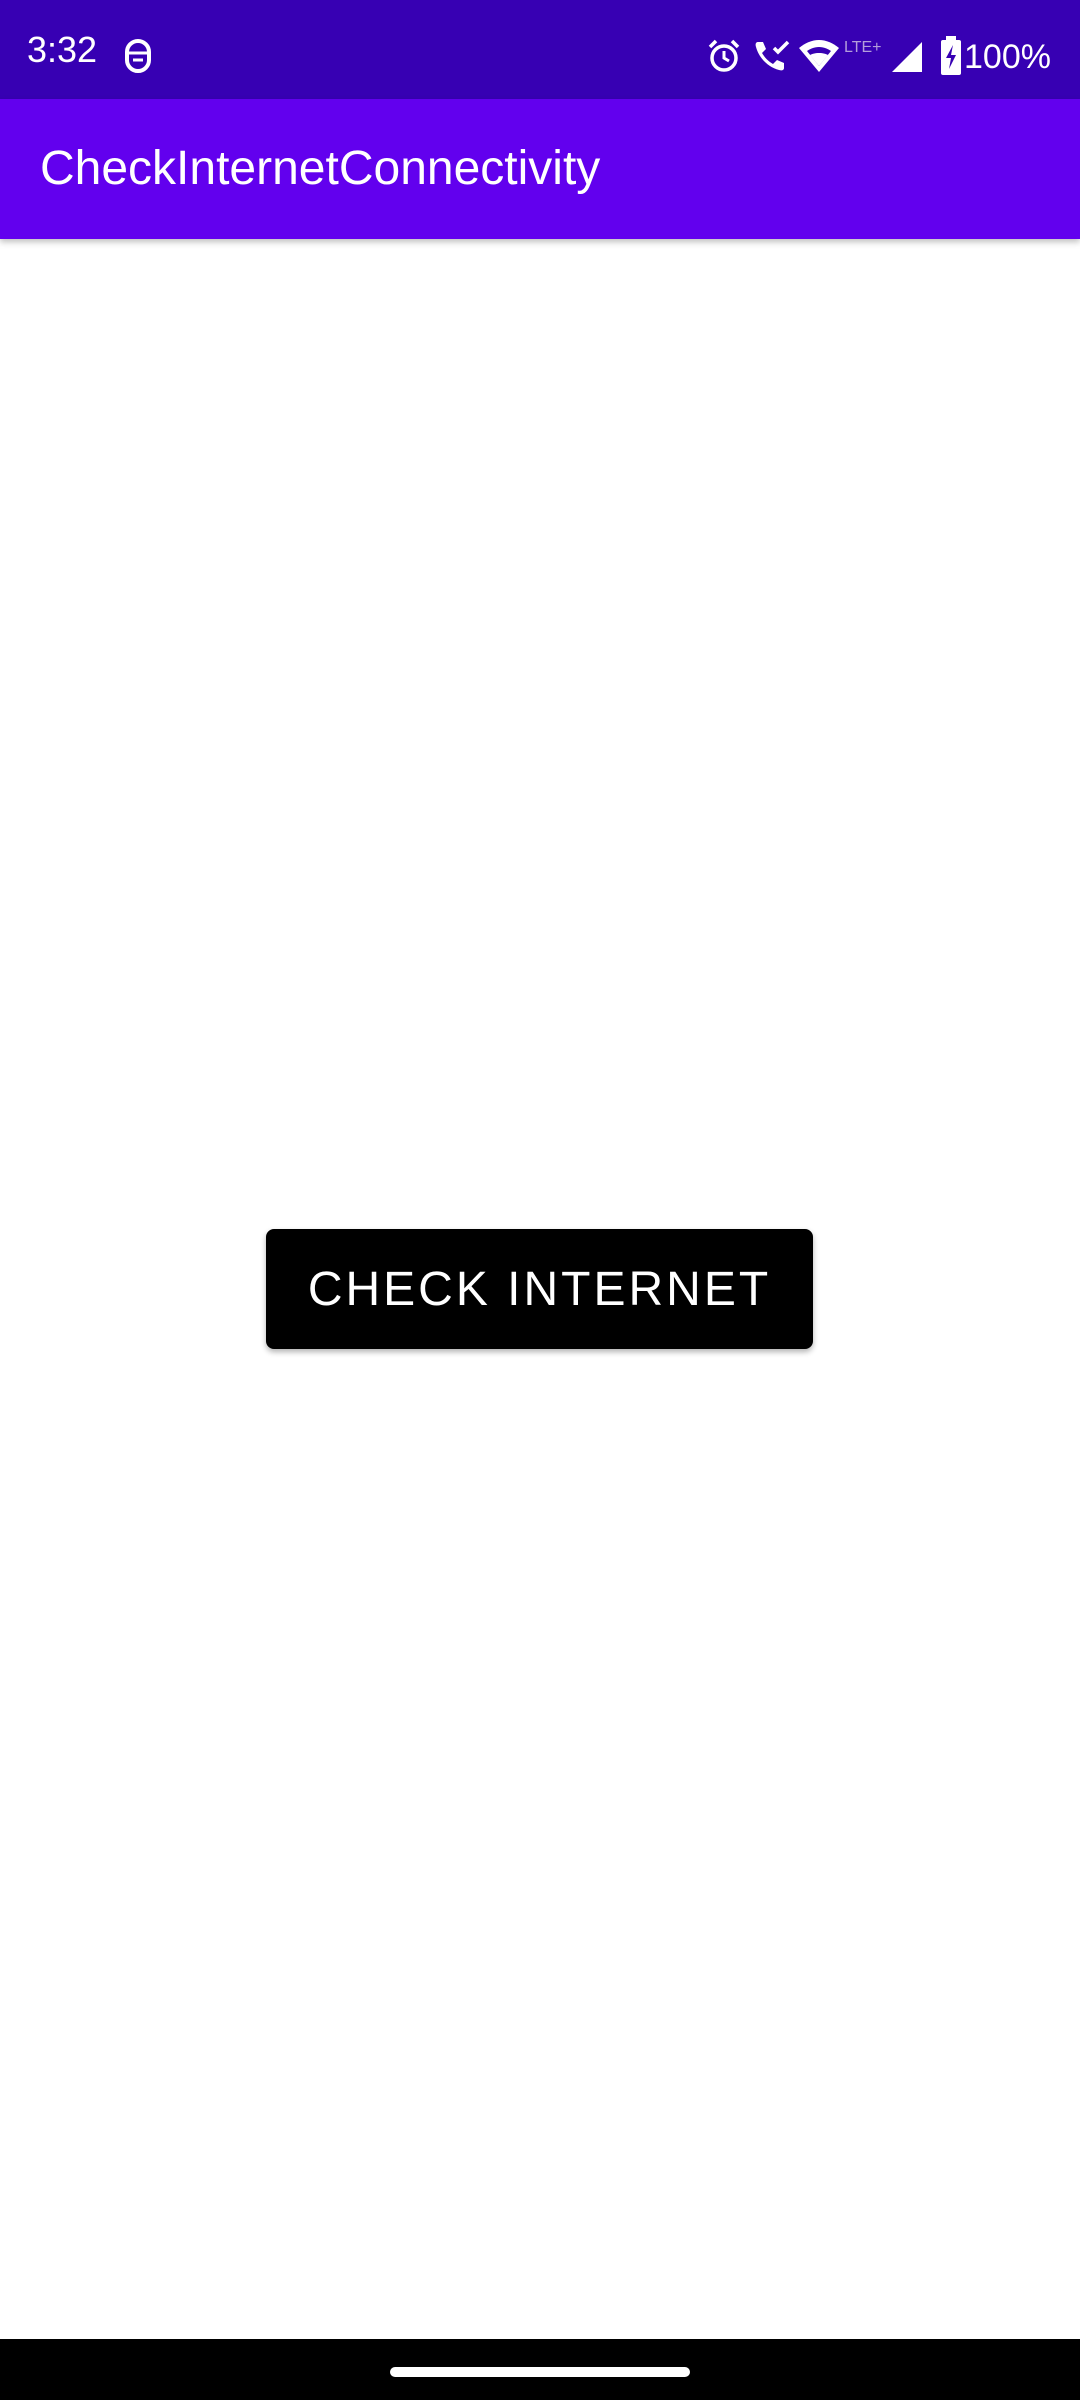  I want to click on notification-icon, so click(138, 56).